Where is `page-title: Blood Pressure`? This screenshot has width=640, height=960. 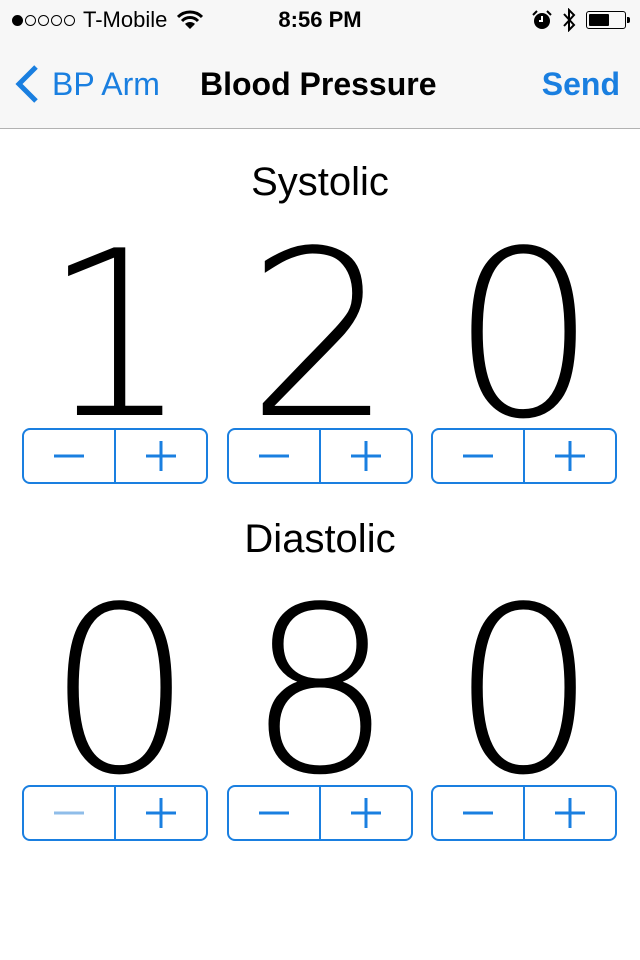 page-title: Blood Pressure is located at coordinates (318, 84).